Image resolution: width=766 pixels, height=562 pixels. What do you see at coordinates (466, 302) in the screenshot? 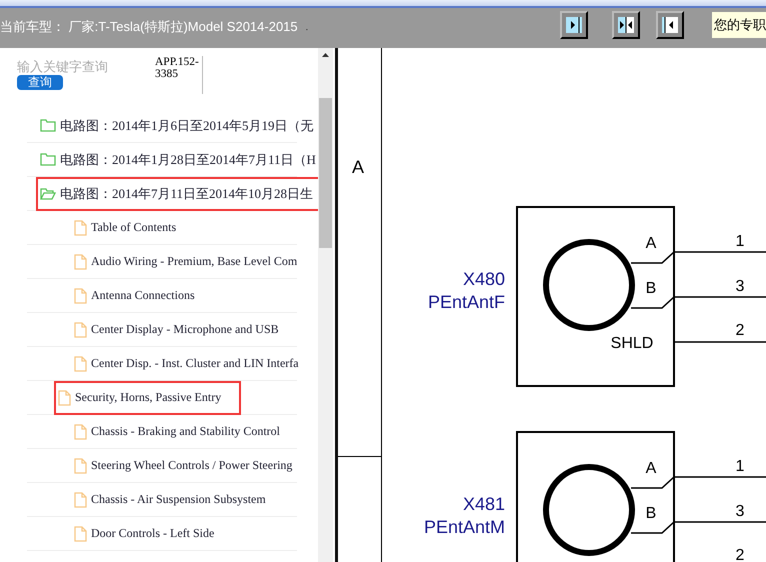
I see `connector-name: PEntAntF` at bounding box center [466, 302].